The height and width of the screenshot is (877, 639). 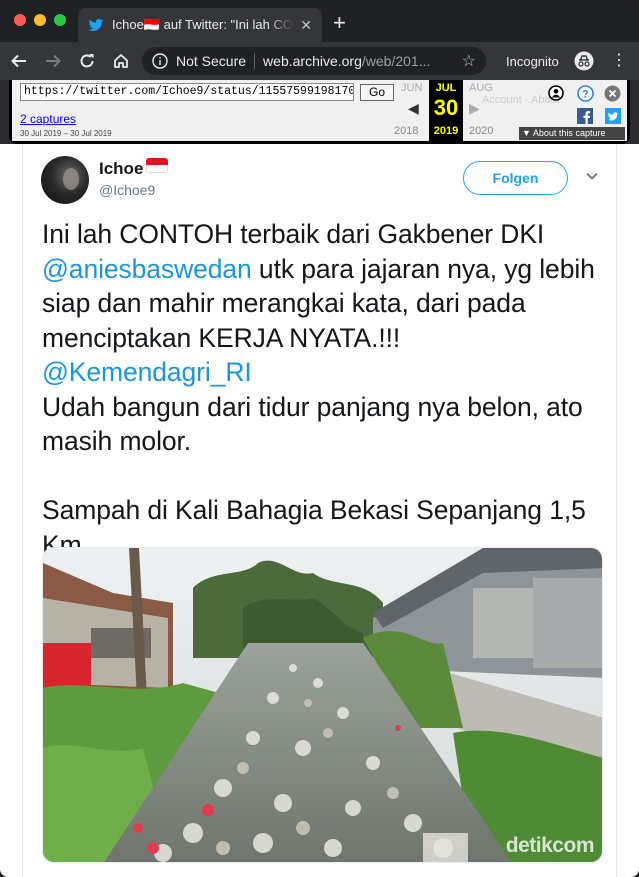 I want to click on author-name-row: Ichoe, so click(x=134, y=168).